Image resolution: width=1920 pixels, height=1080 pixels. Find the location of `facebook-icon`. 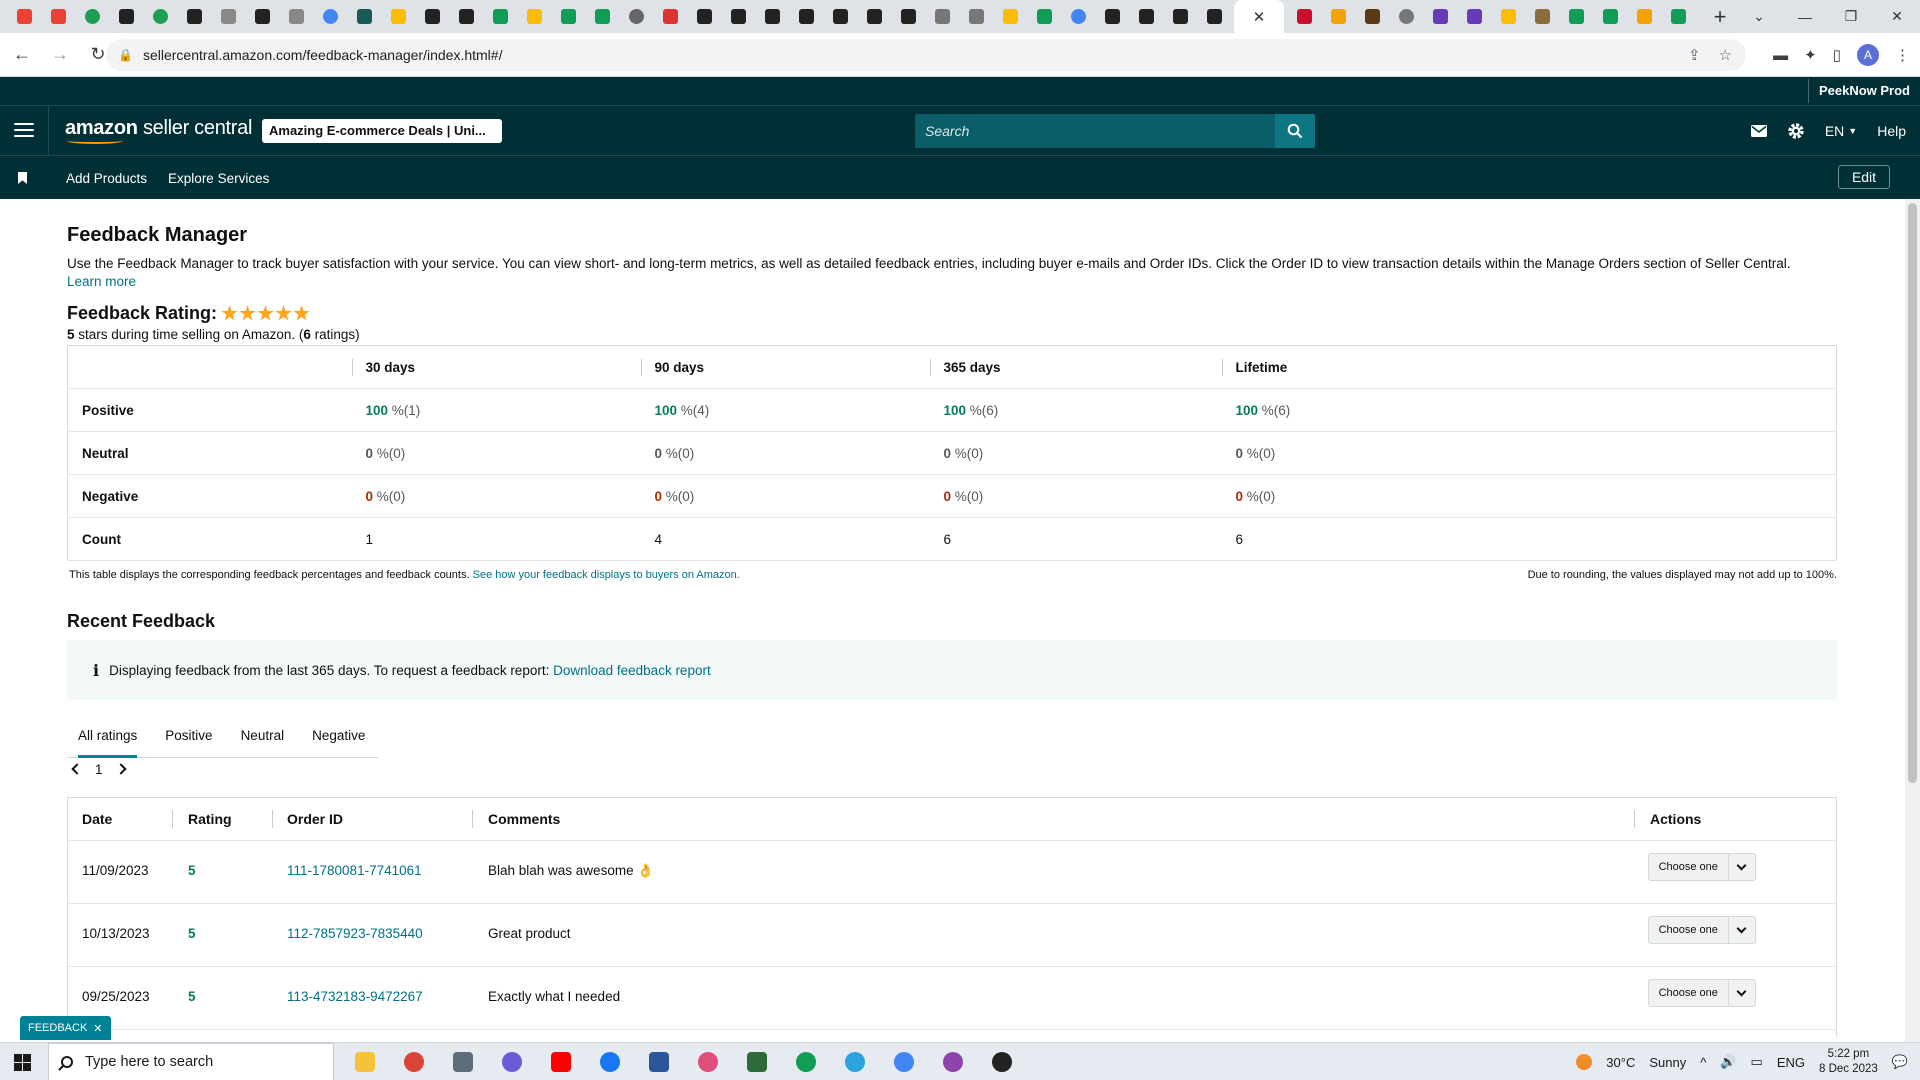

facebook-icon is located at coordinates (610, 1062).